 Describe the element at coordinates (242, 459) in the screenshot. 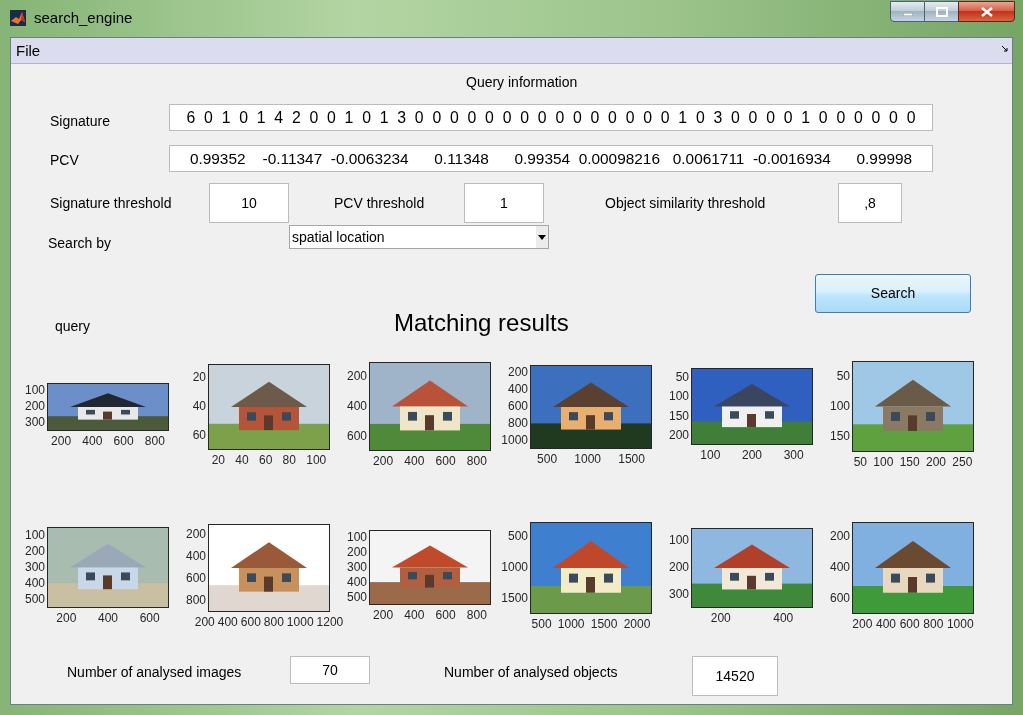

I see `x-tick-label: 40` at that location.